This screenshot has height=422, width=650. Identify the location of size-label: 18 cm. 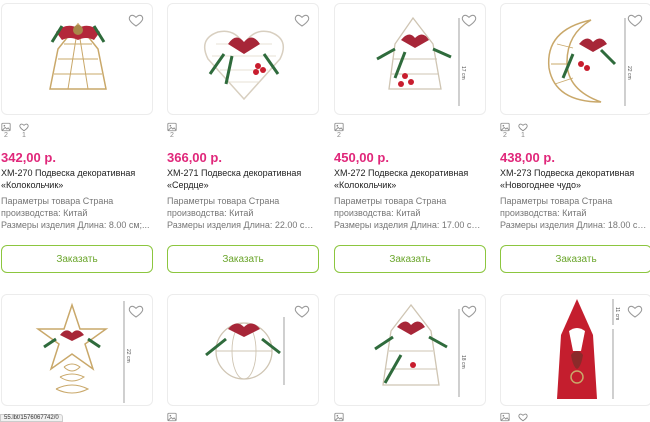
(463, 362).